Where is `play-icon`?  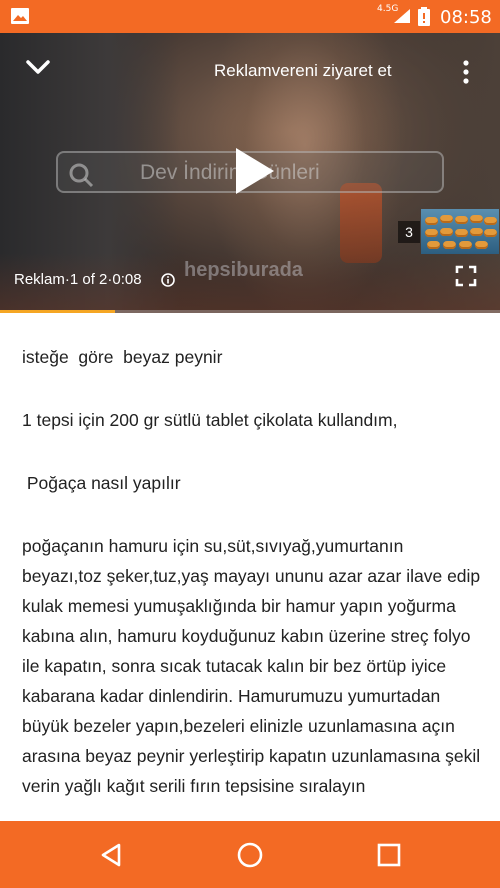 play-icon is located at coordinates (254, 171).